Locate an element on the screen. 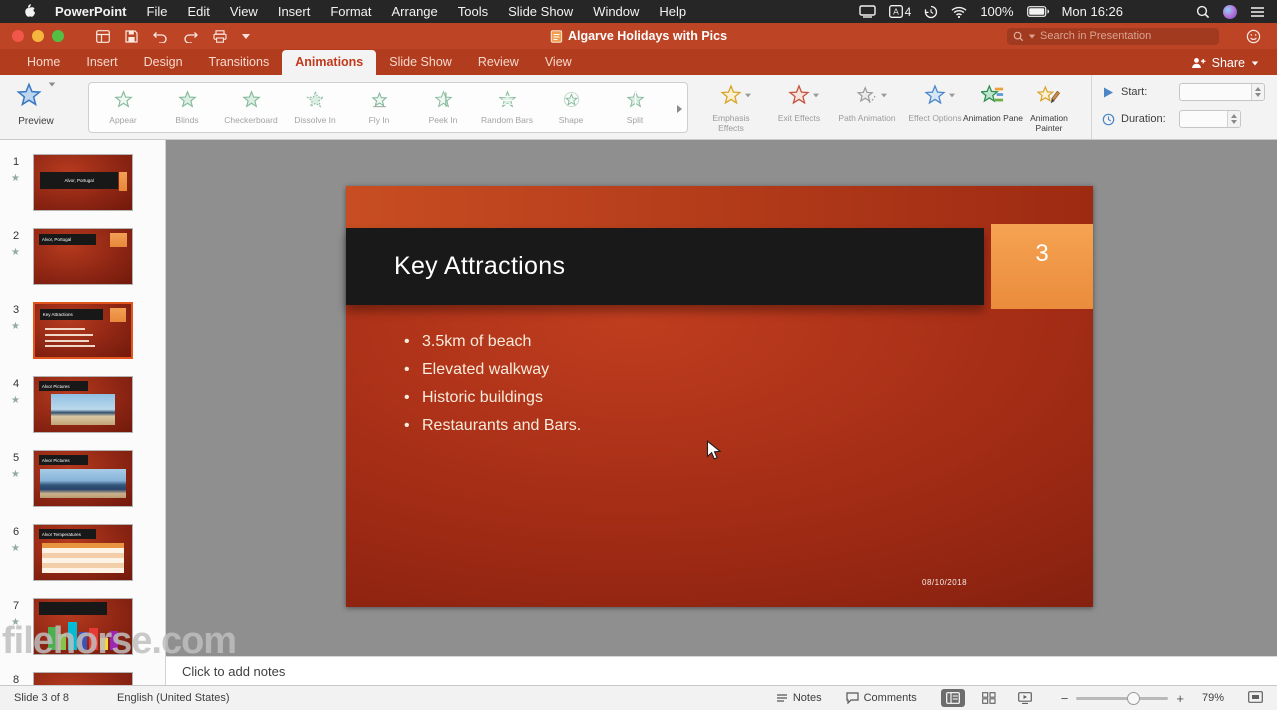  start-stepper is located at coordinates (1257, 92).